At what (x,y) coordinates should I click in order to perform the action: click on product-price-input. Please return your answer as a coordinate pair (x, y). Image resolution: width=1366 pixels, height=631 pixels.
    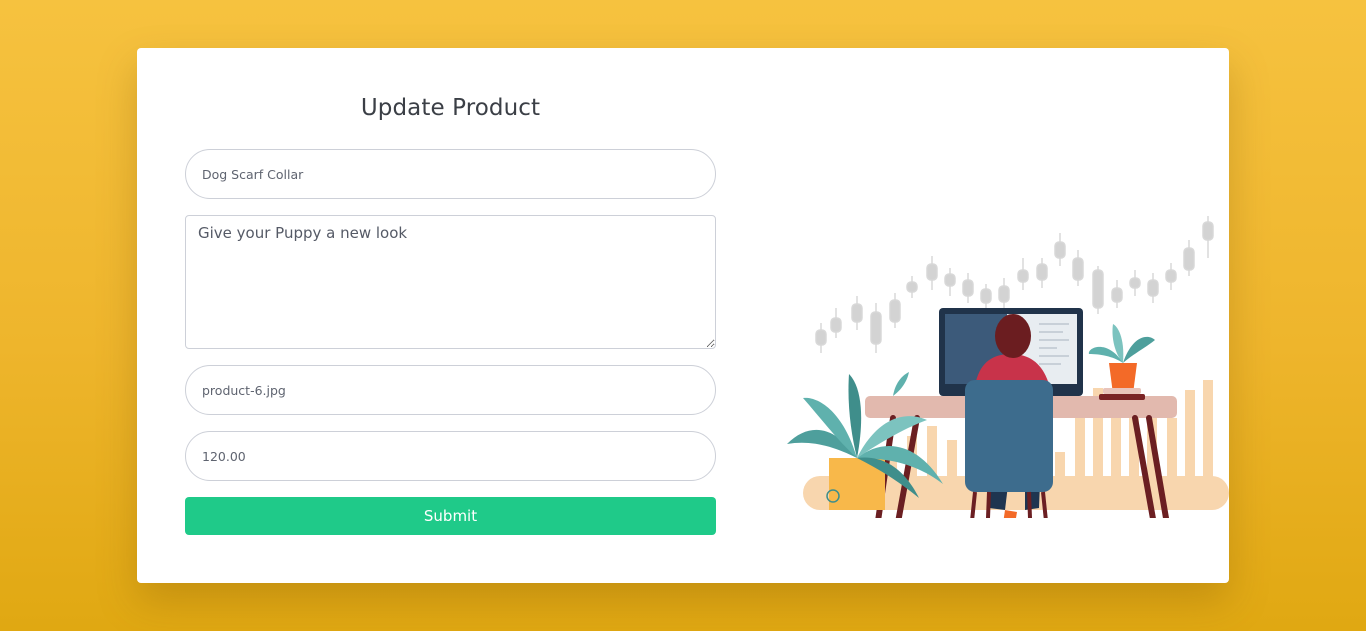
    Looking at the image, I should click on (450, 456).